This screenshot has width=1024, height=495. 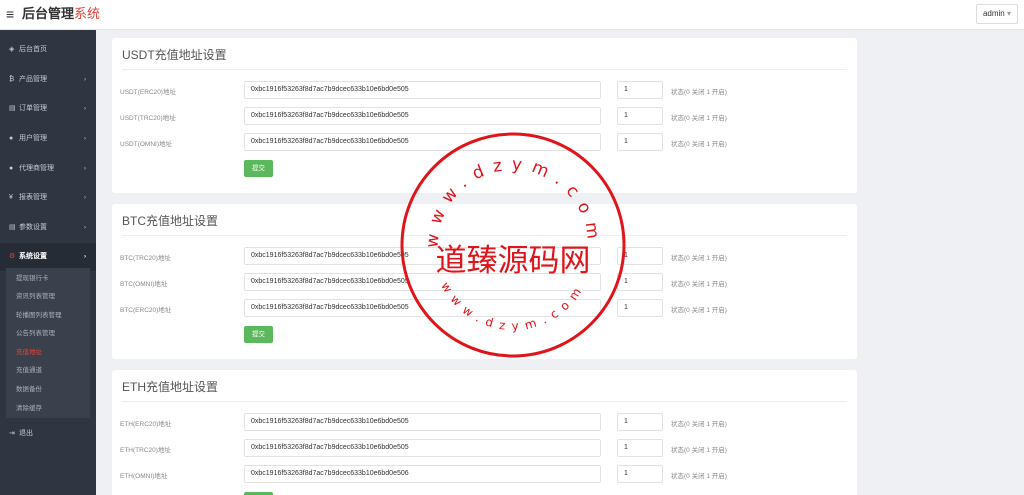 I want to click on user-name: admin, so click(x=993, y=13).